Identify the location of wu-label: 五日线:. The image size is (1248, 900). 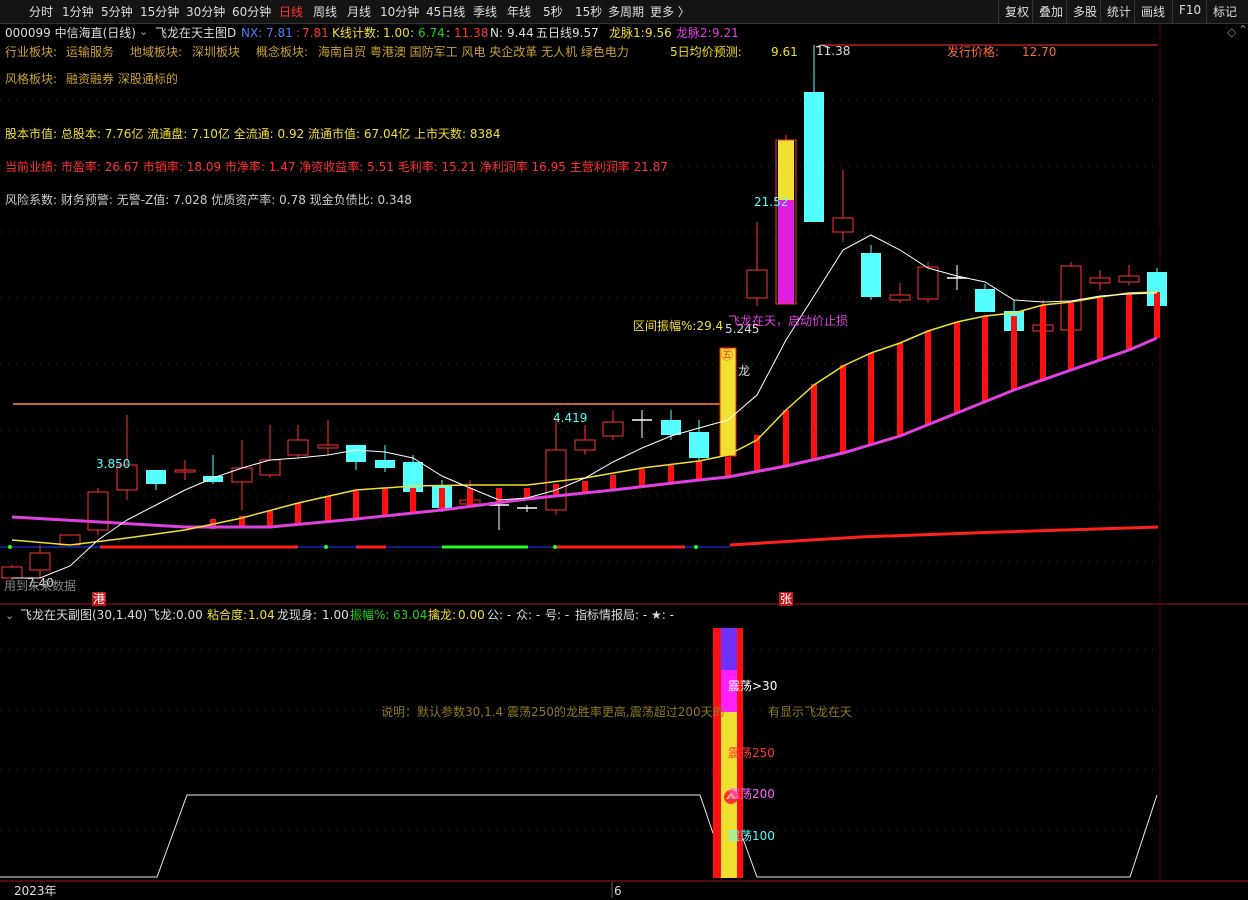
(556, 33).